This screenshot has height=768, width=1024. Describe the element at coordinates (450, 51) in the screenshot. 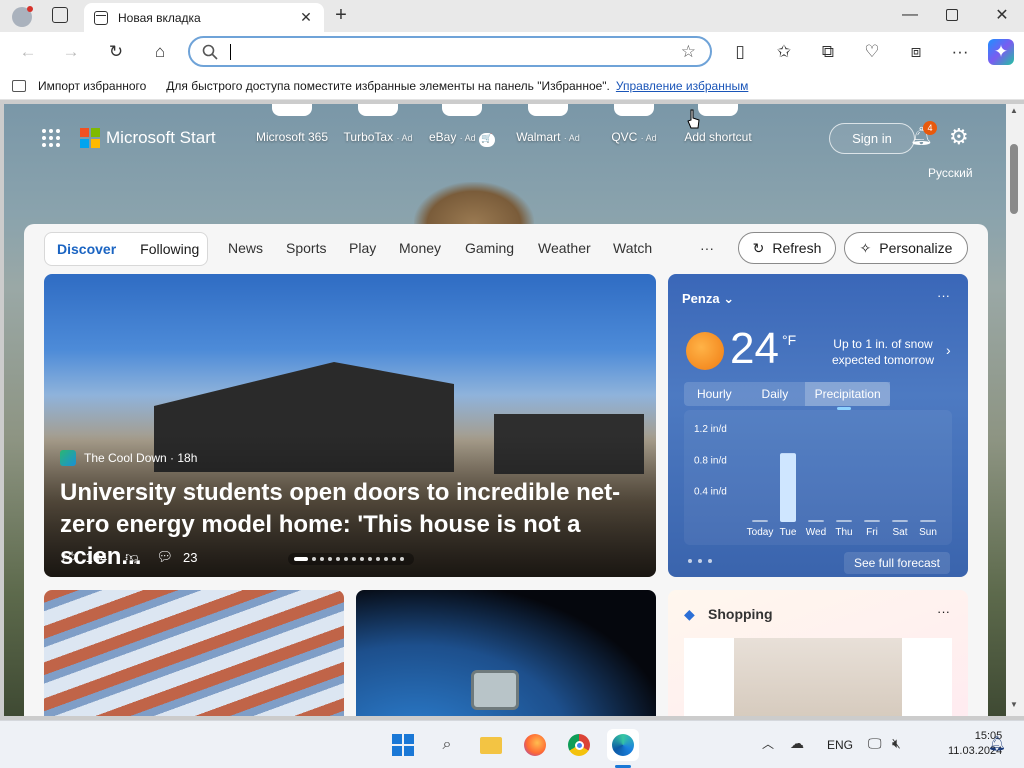

I see `address-bar: ☆` at that location.